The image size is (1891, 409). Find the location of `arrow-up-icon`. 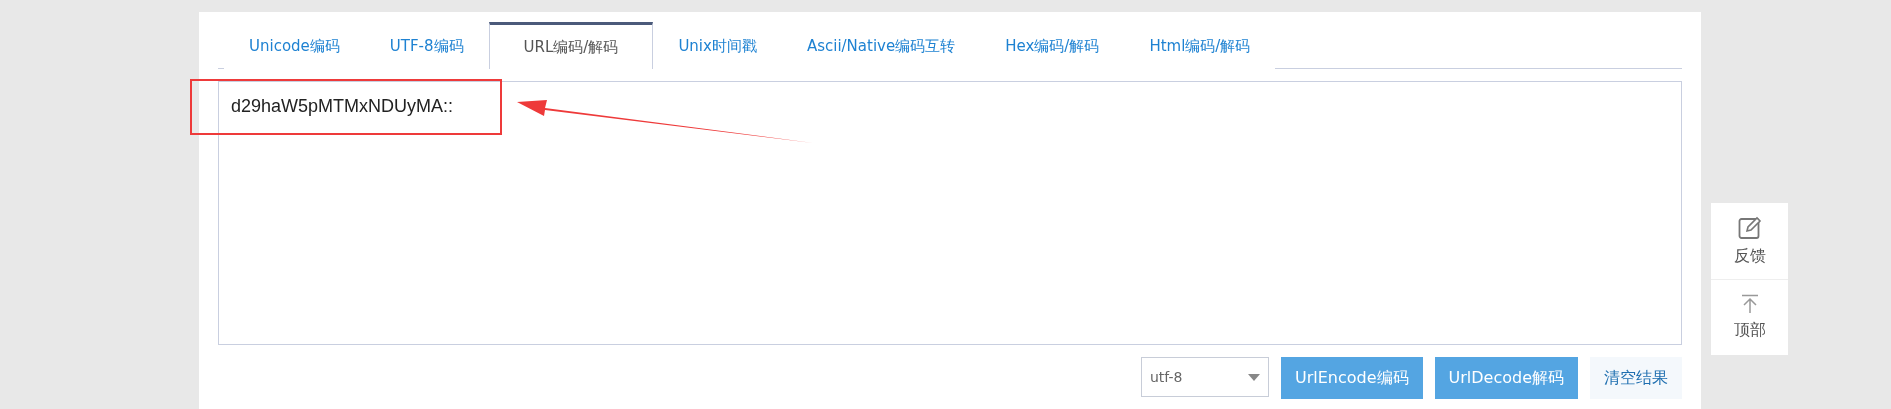

arrow-up-icon is located at coordinates (1749, 304).